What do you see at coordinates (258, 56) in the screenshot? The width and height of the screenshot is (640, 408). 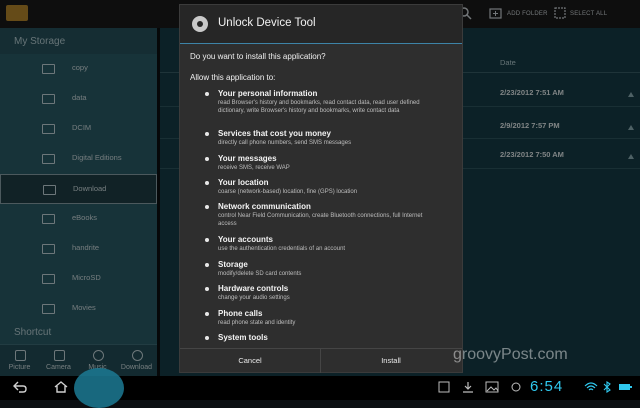 I see `install-question: Do you want to install this application?` at bounding box center [258, 56].